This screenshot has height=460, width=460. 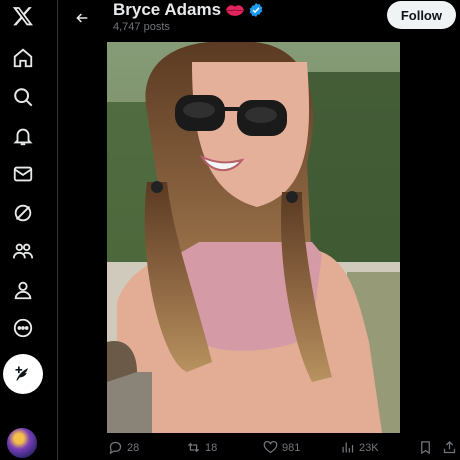 I want to click on communities-icon, so click(x=23, y=251).